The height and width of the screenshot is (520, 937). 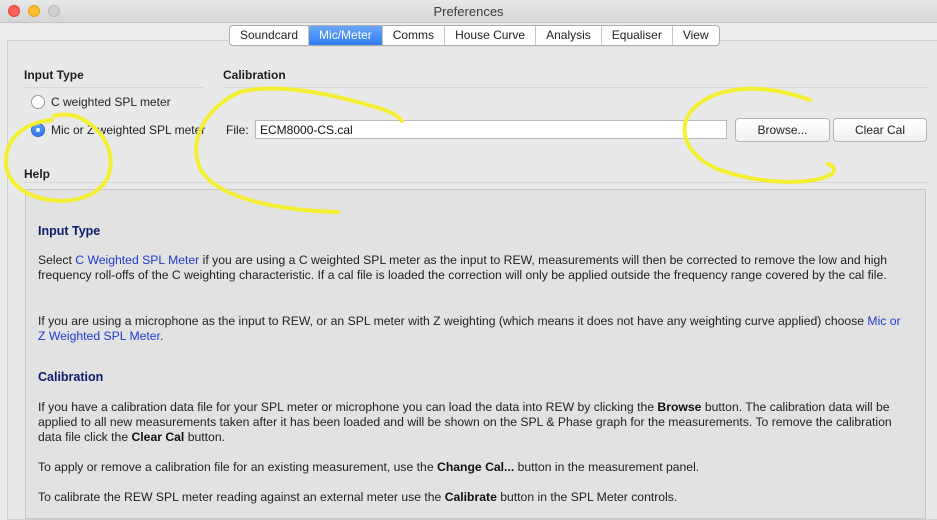 I want to click on text: button in the measurement panel., so click(x=607, y=467).